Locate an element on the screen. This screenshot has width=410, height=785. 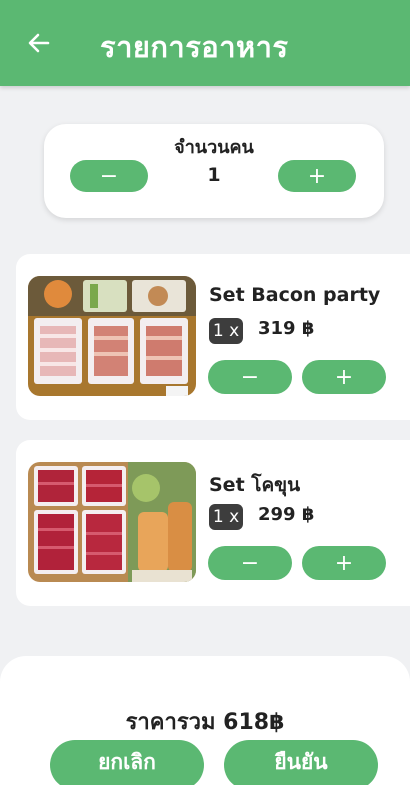
item-price: 319 ฿ is located at coordinates (286, 328).